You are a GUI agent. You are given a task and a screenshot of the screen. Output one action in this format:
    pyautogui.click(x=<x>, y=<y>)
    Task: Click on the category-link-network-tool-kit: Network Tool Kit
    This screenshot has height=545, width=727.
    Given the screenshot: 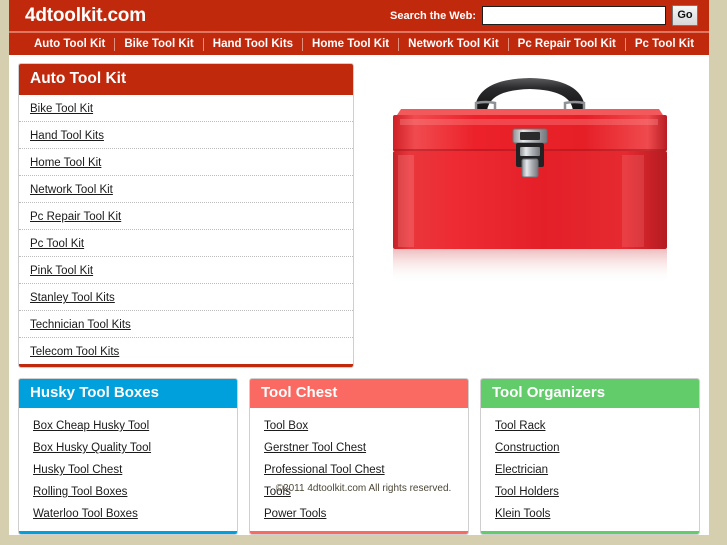 What is the action you would take?
    pyautogui.click(x=71, y=190)
    